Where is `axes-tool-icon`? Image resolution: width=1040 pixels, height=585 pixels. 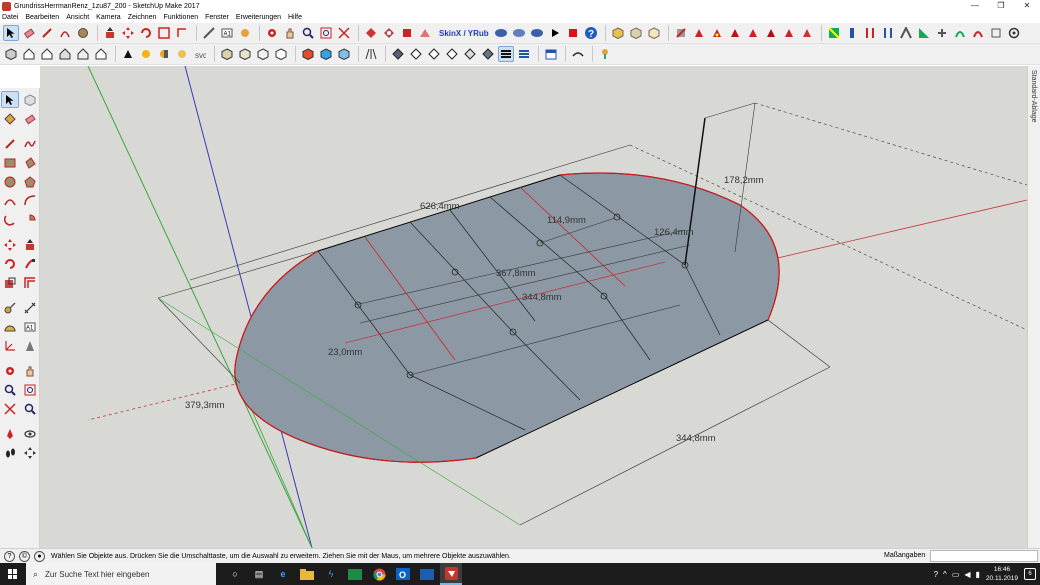
axes-tool-icon is located at coordinates (10, 345).